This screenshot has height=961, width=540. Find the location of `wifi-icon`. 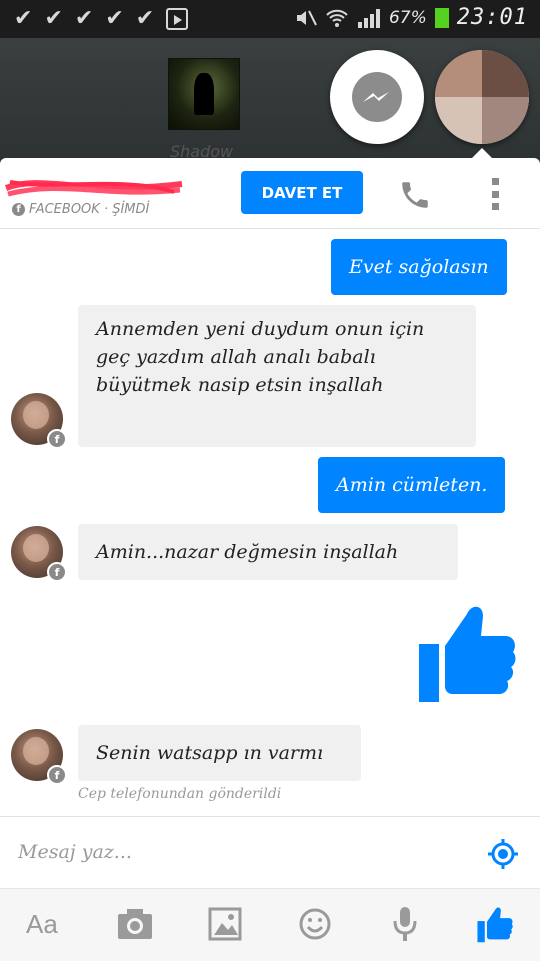

wifi-icon is located at coordinates (337, 18).